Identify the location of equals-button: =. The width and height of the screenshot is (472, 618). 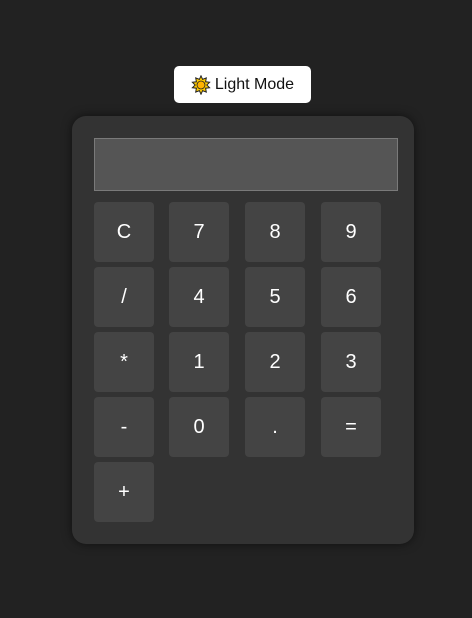
(351, 427).